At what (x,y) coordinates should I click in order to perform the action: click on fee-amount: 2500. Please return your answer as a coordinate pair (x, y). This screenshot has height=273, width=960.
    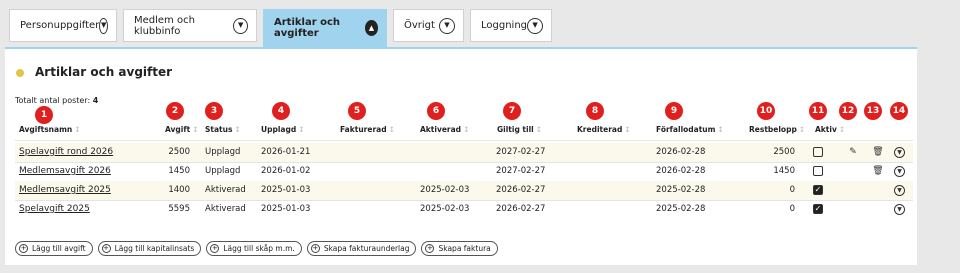
    Looking at the image, I should click on (179, 152).